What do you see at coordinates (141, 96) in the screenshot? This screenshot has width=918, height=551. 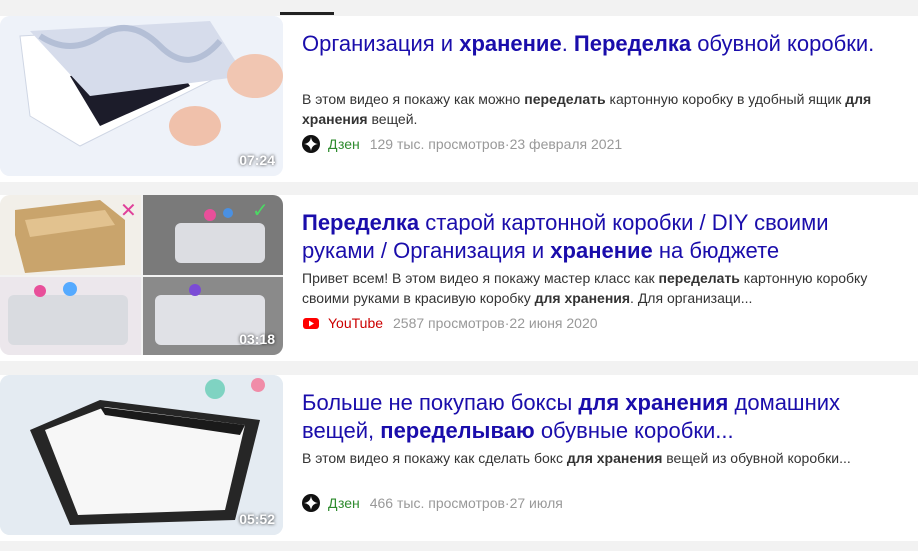 I see `video-thumbnail: 07:24` at bounding box center [141, 96].